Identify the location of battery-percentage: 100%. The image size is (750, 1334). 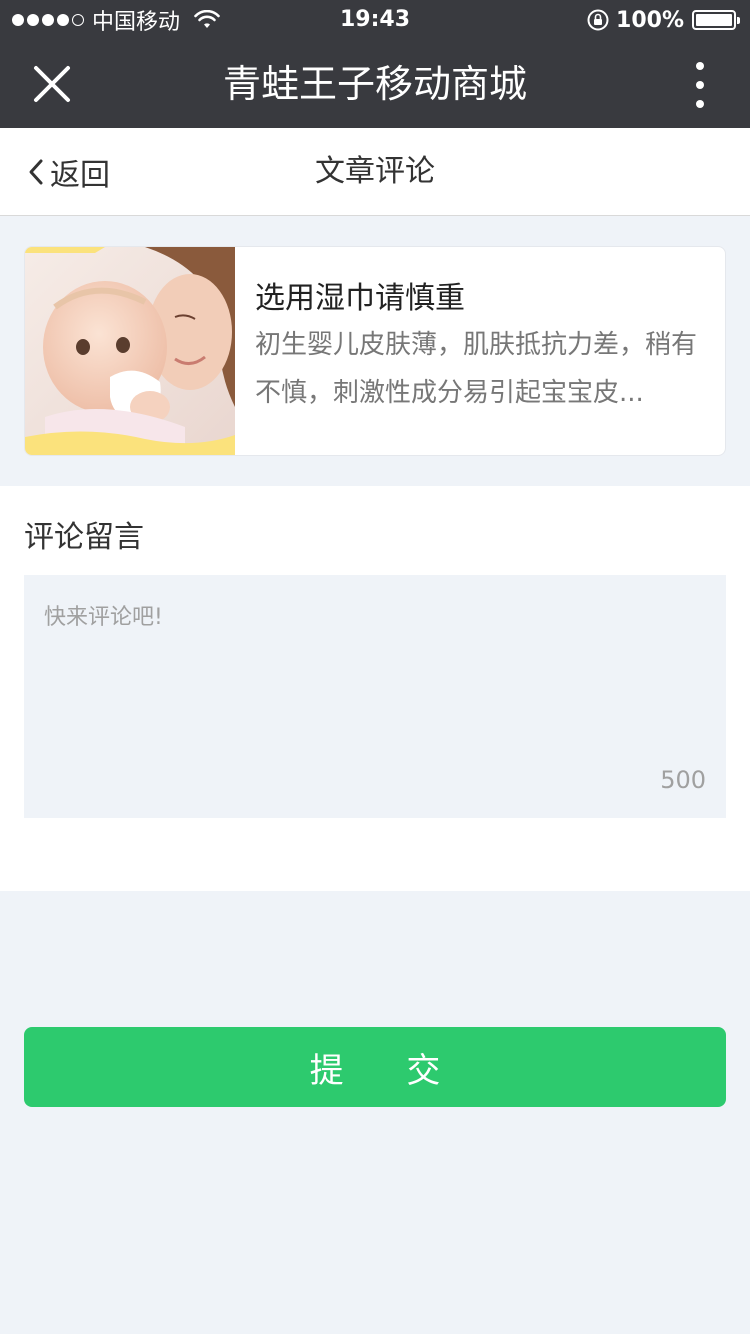
(650, 20).